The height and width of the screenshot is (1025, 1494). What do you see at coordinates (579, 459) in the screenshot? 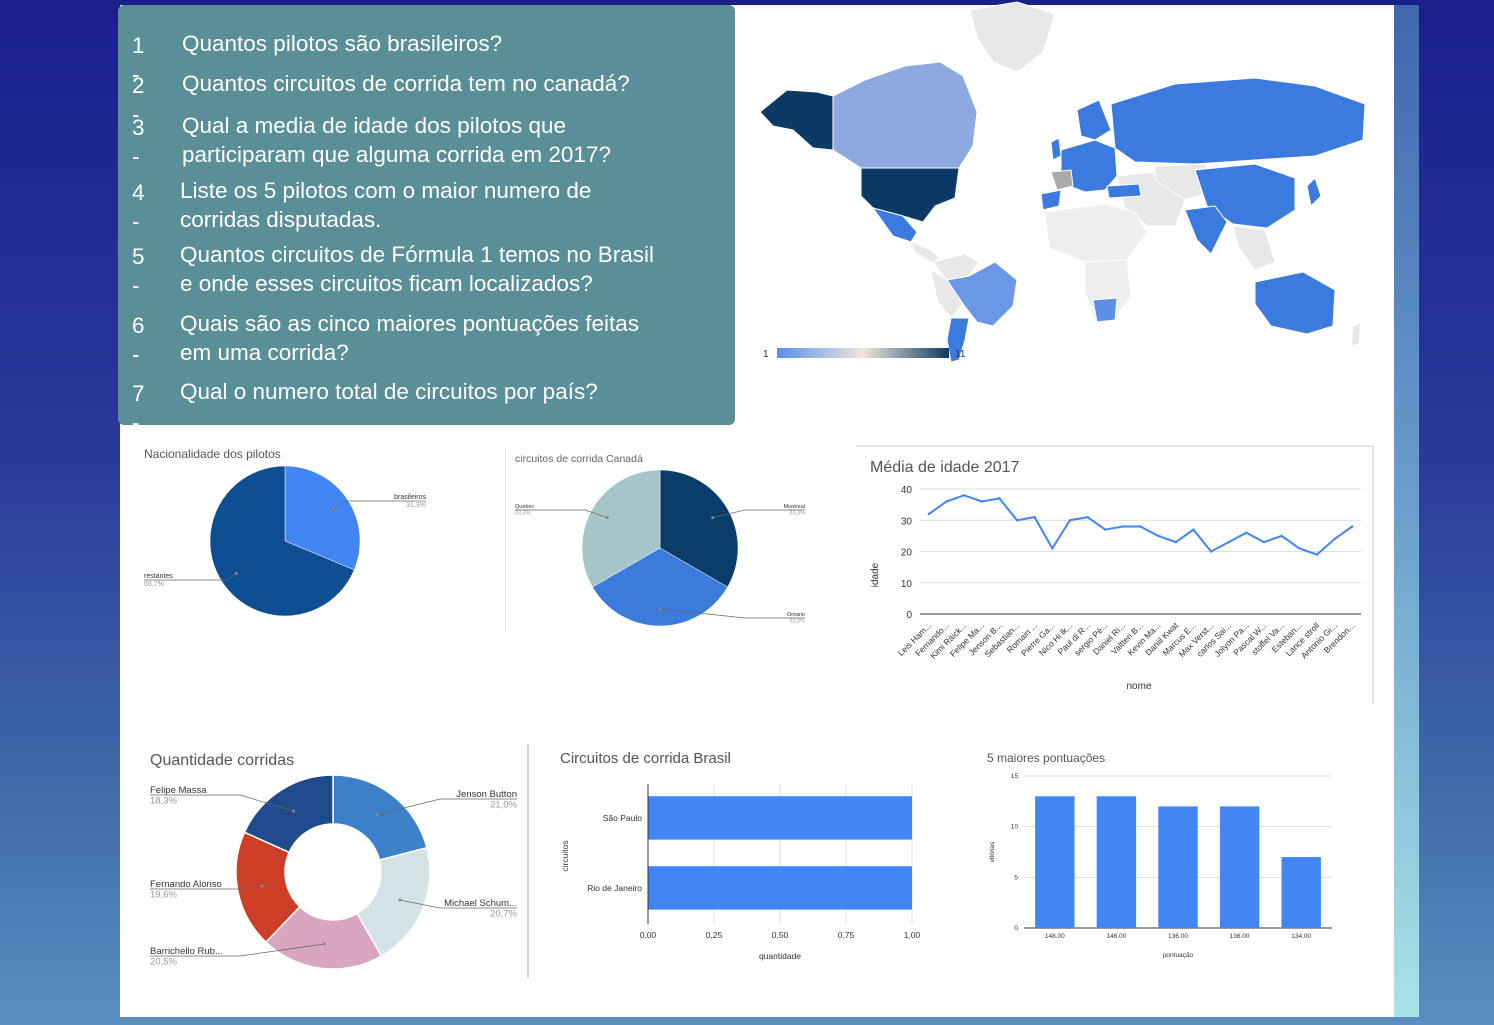
I see `chart-title: circuitos de corrida Canadá` at bounding box center [579, 459].